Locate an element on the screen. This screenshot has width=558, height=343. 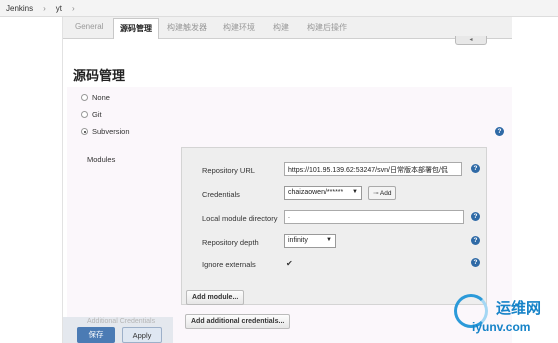
collapsed-config-button: ◂ is located at coordinates (471, 40).